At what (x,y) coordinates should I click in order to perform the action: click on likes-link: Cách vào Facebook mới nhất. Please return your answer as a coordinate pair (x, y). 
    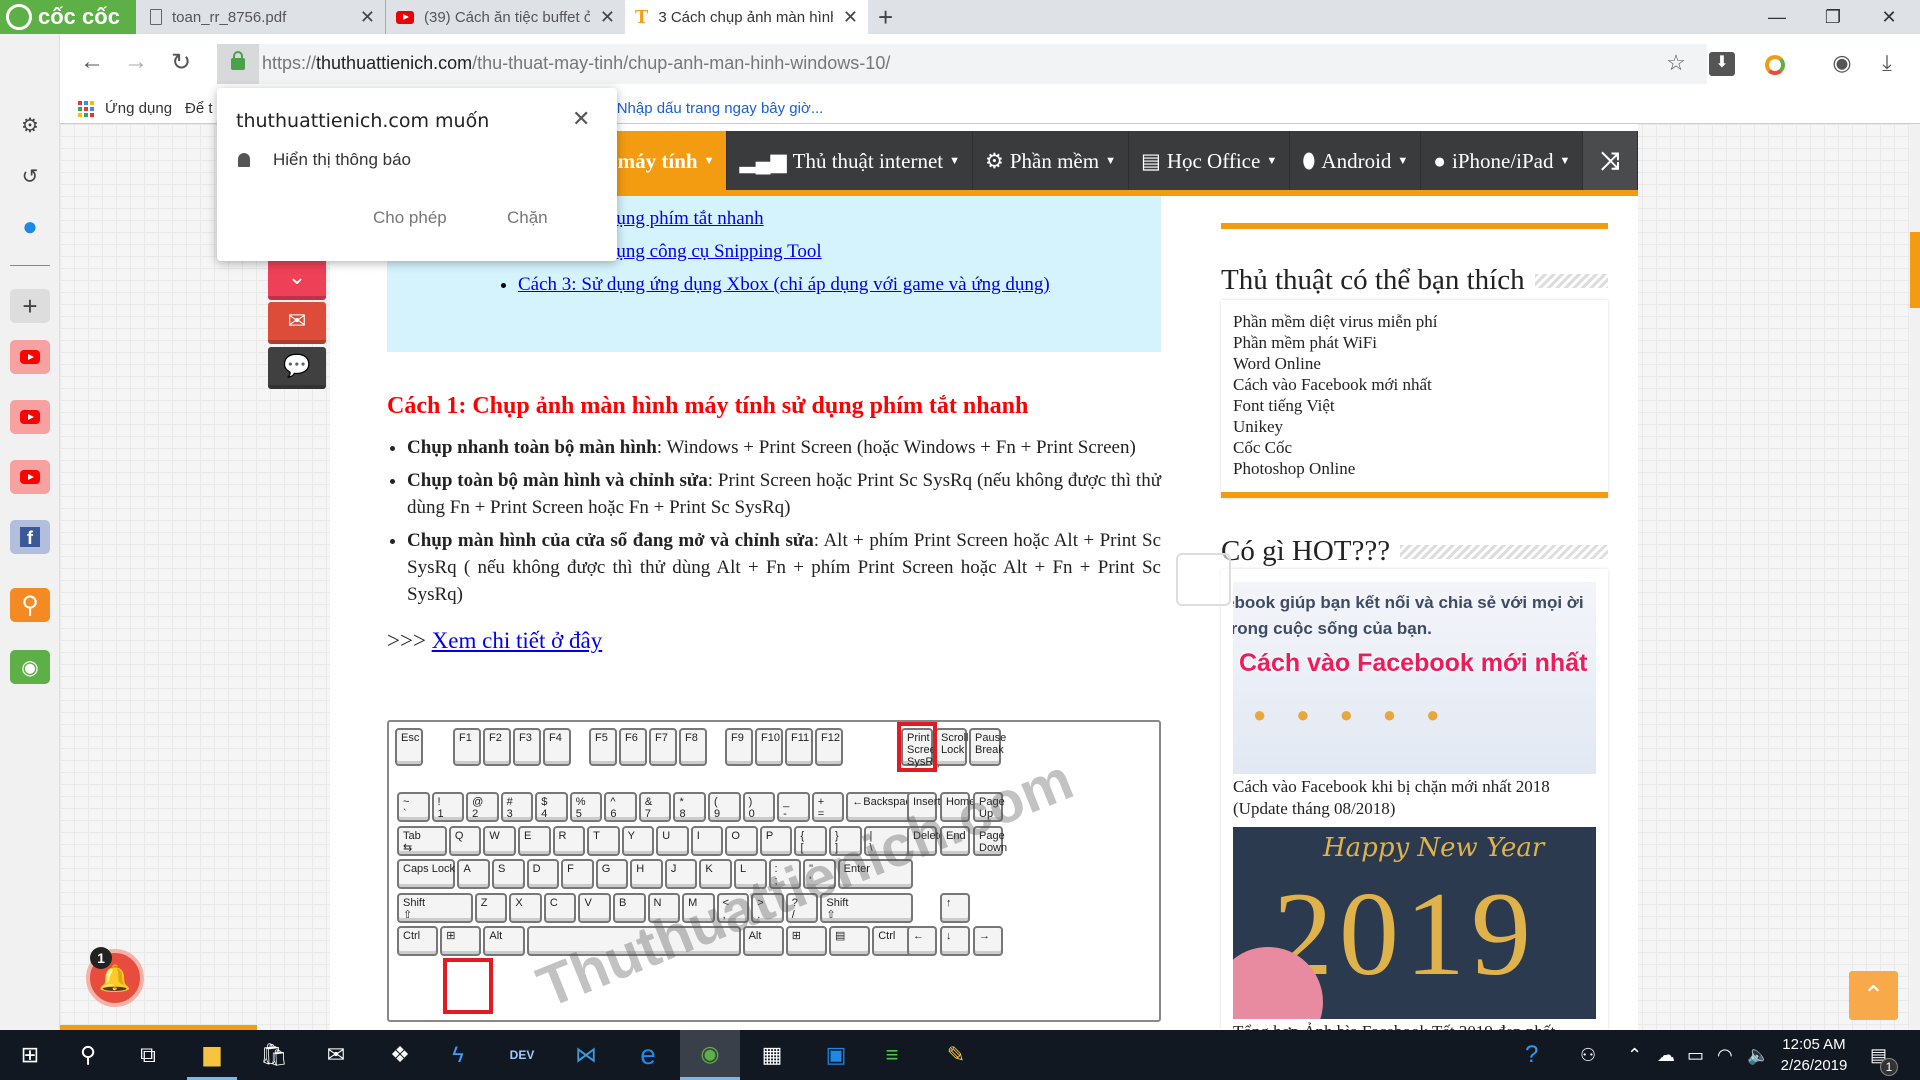
    Looking at the image, I should click on (1414, 384).